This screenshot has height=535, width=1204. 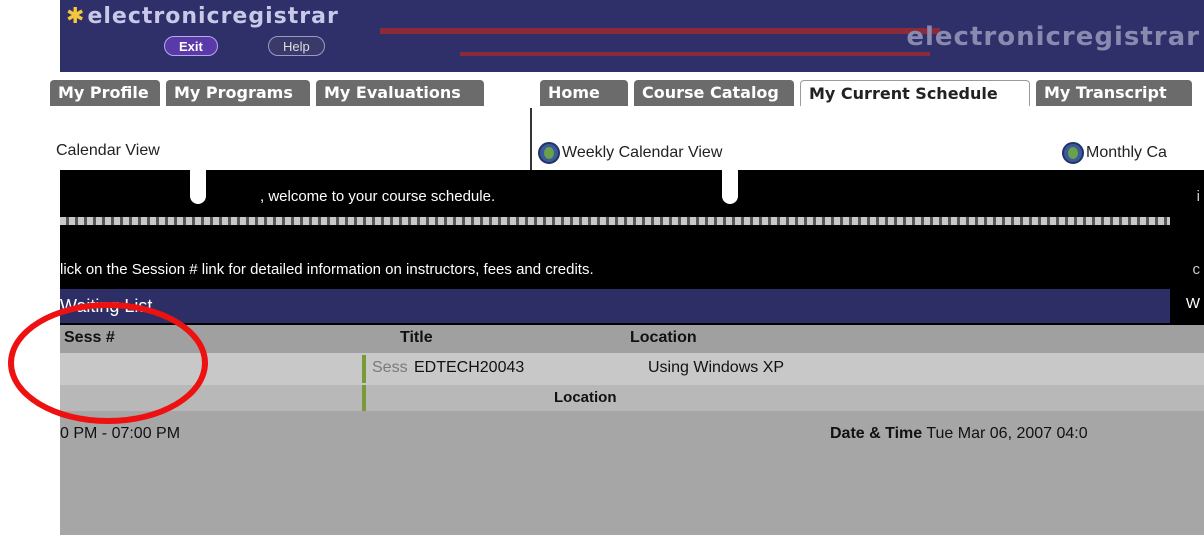 What do you see at coordinates (1192, 303) in the screenshot?
I see `clipped-text: W` at bounding box center [1192, 303].